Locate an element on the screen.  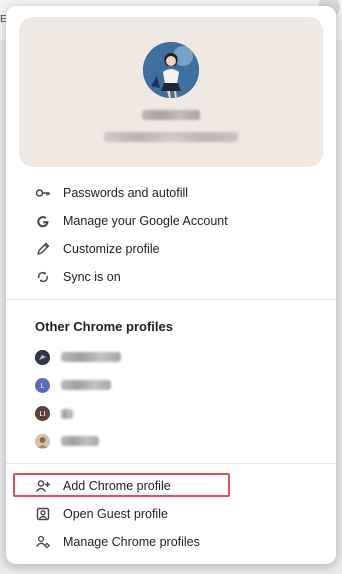
manage-google-account-item: Manage your Google Account is located at coordinates (171, 221).